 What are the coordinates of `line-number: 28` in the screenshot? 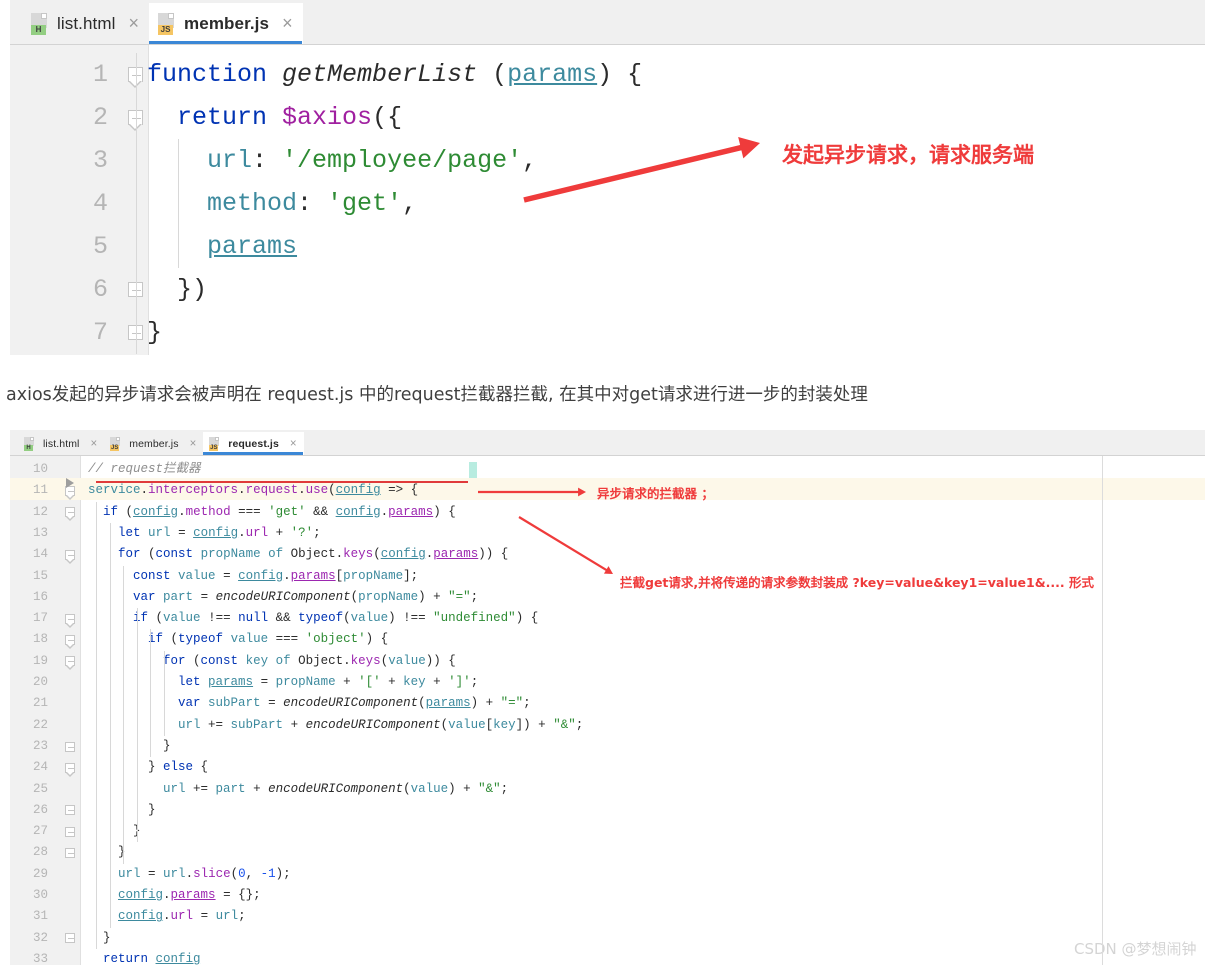 It's located at (40, 852).